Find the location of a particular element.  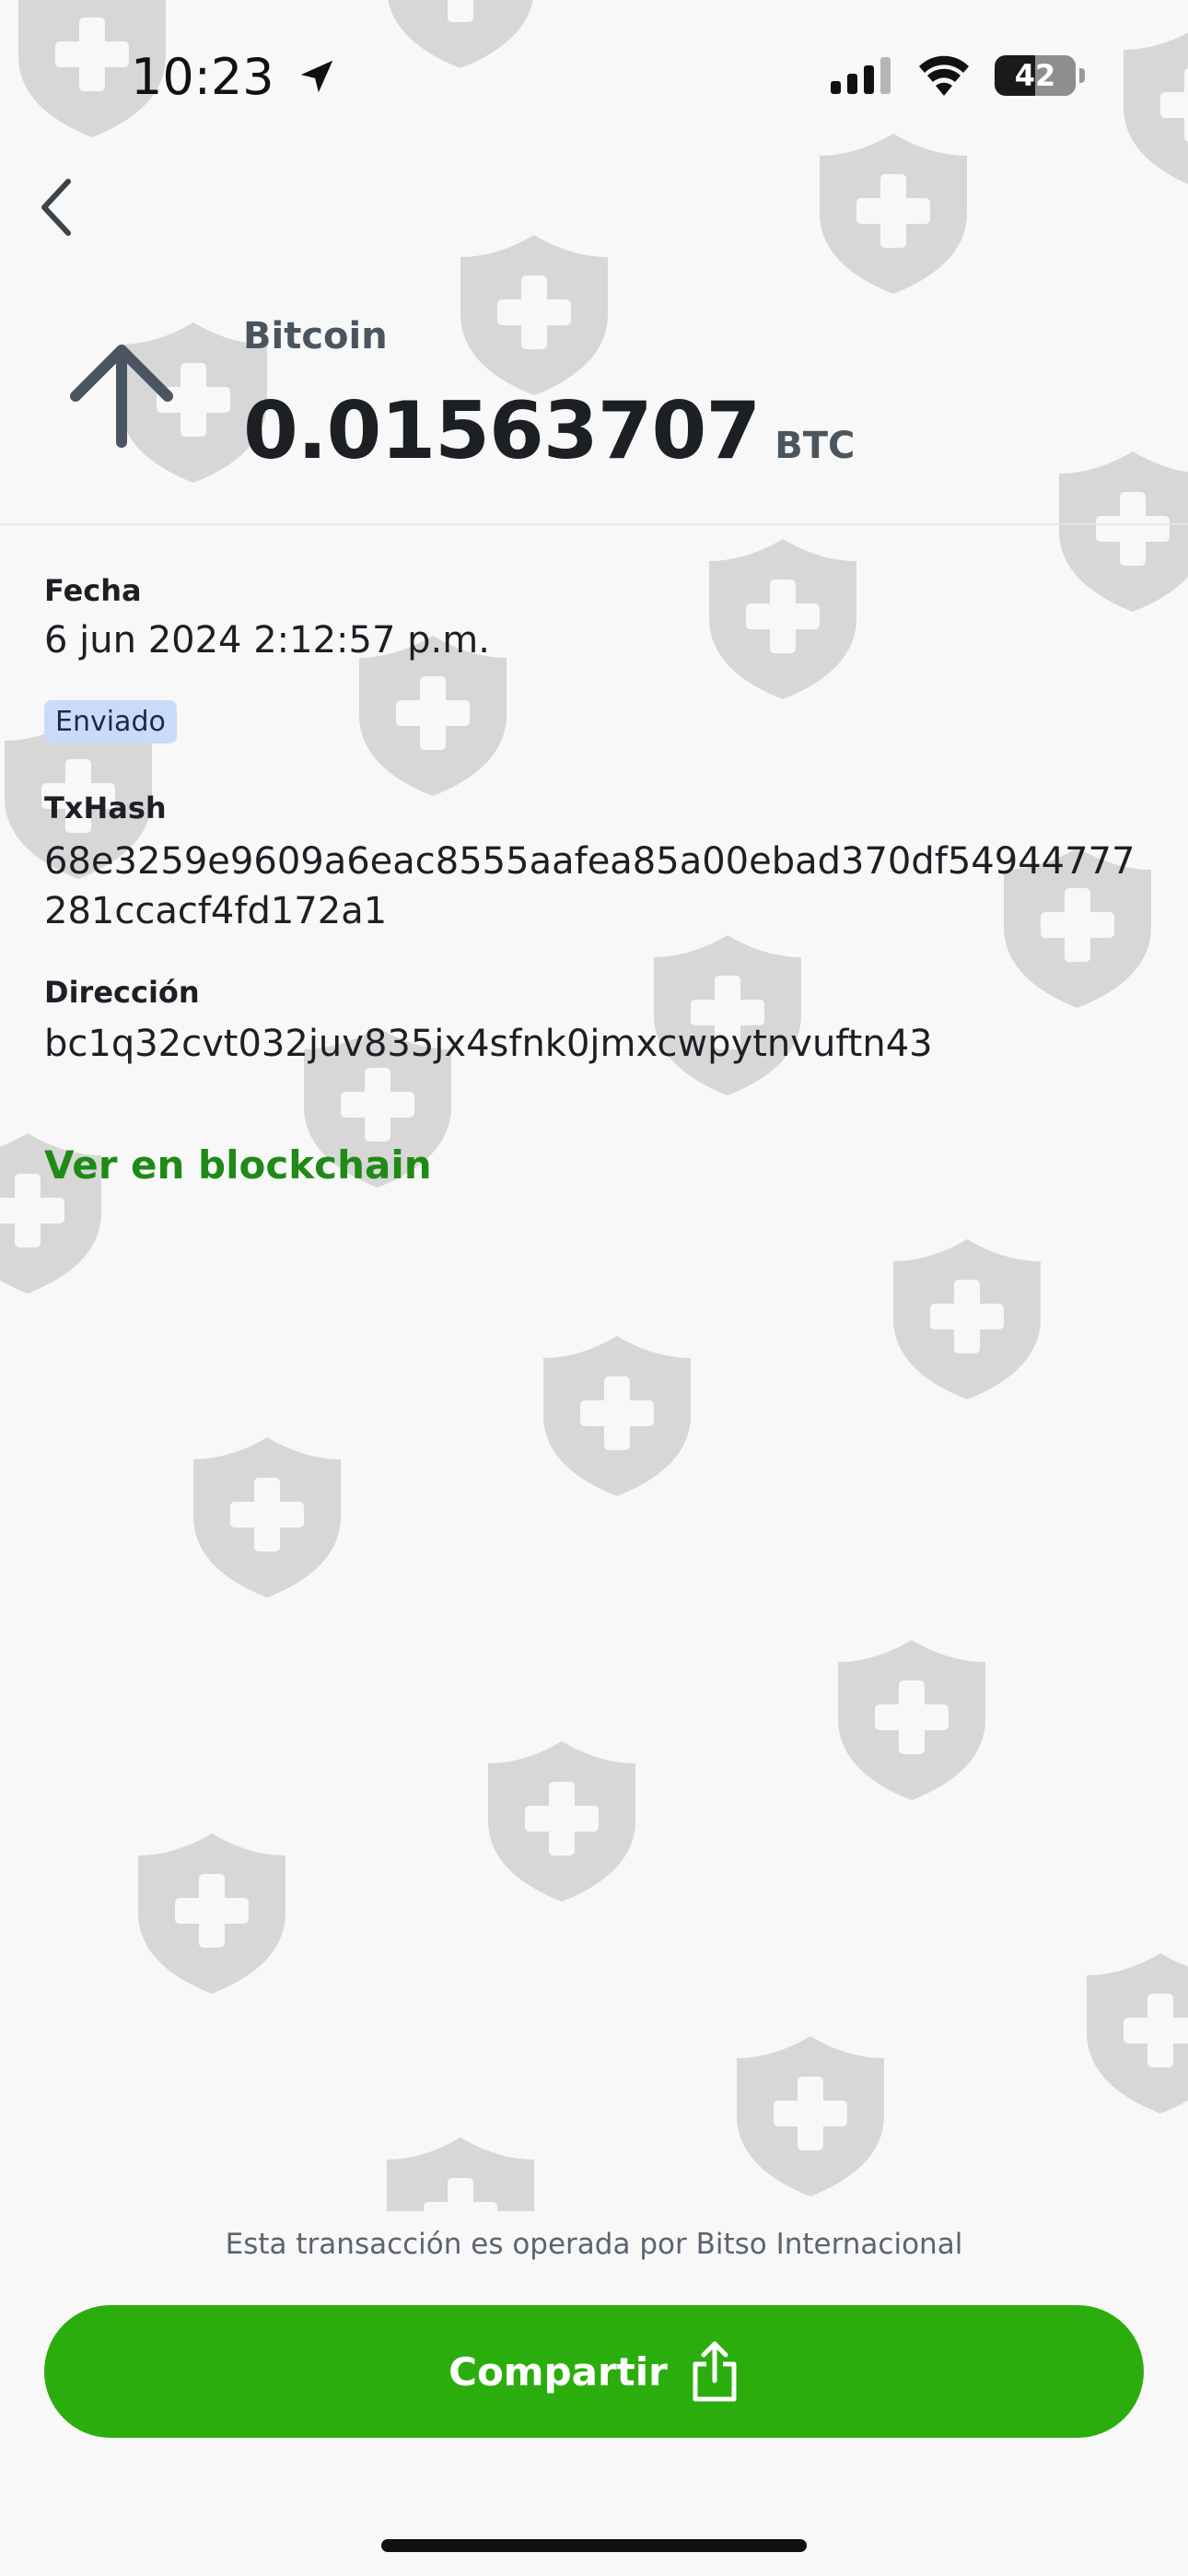

share-button: Compartir is located at coordinates (594, 2371).